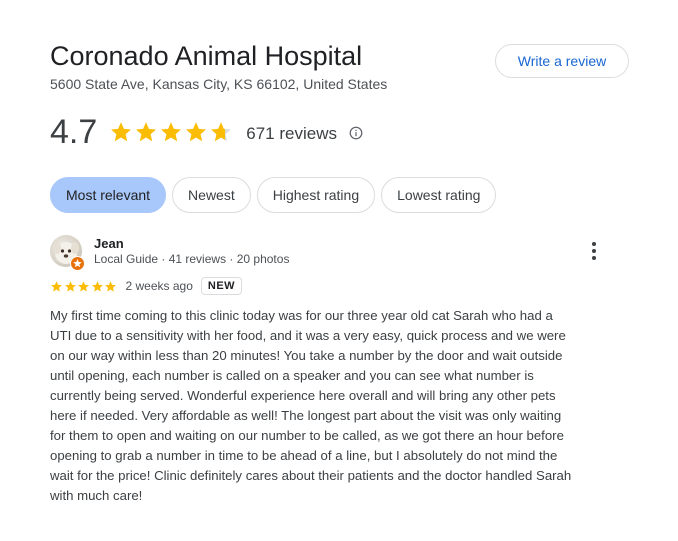 This screenshot has height=541, width=678. I want to click on review-rating-line: 2 weeks ago NEW, so click(146, 286).